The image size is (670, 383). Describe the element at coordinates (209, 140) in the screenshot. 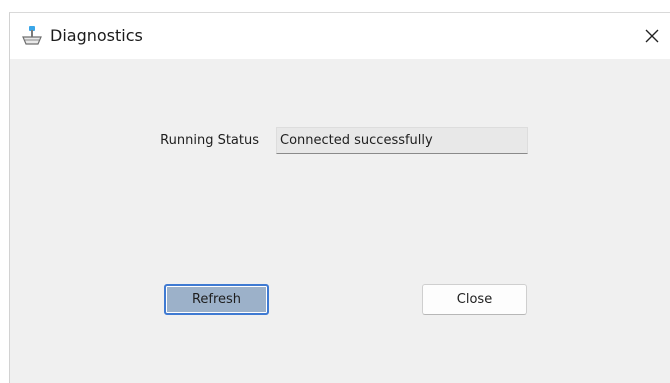

I see `running-status-label: Running Status` at that location.